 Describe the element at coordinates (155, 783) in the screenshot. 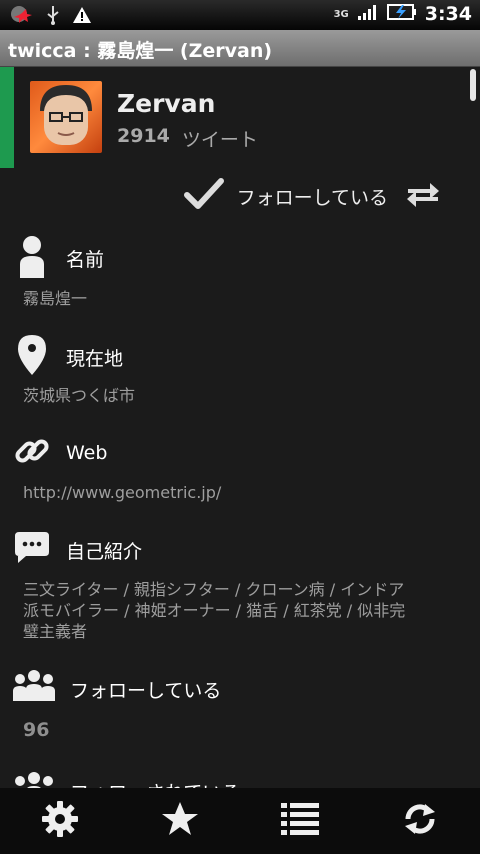

I see `section-title: フォローされている` at that location.